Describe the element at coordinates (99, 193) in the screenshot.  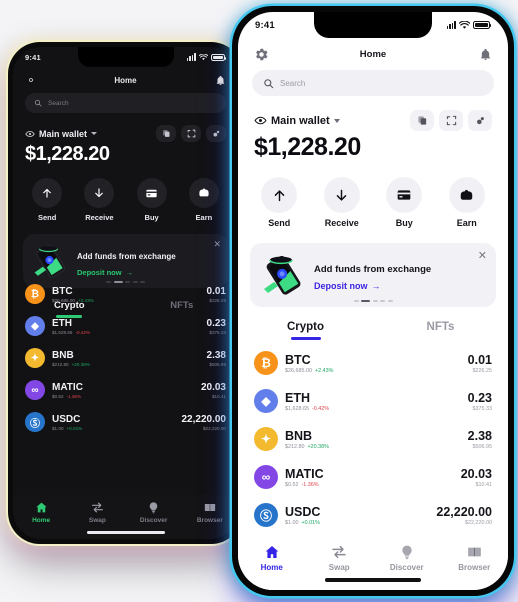
I see `arrow-down-icon-wrap` at that location.